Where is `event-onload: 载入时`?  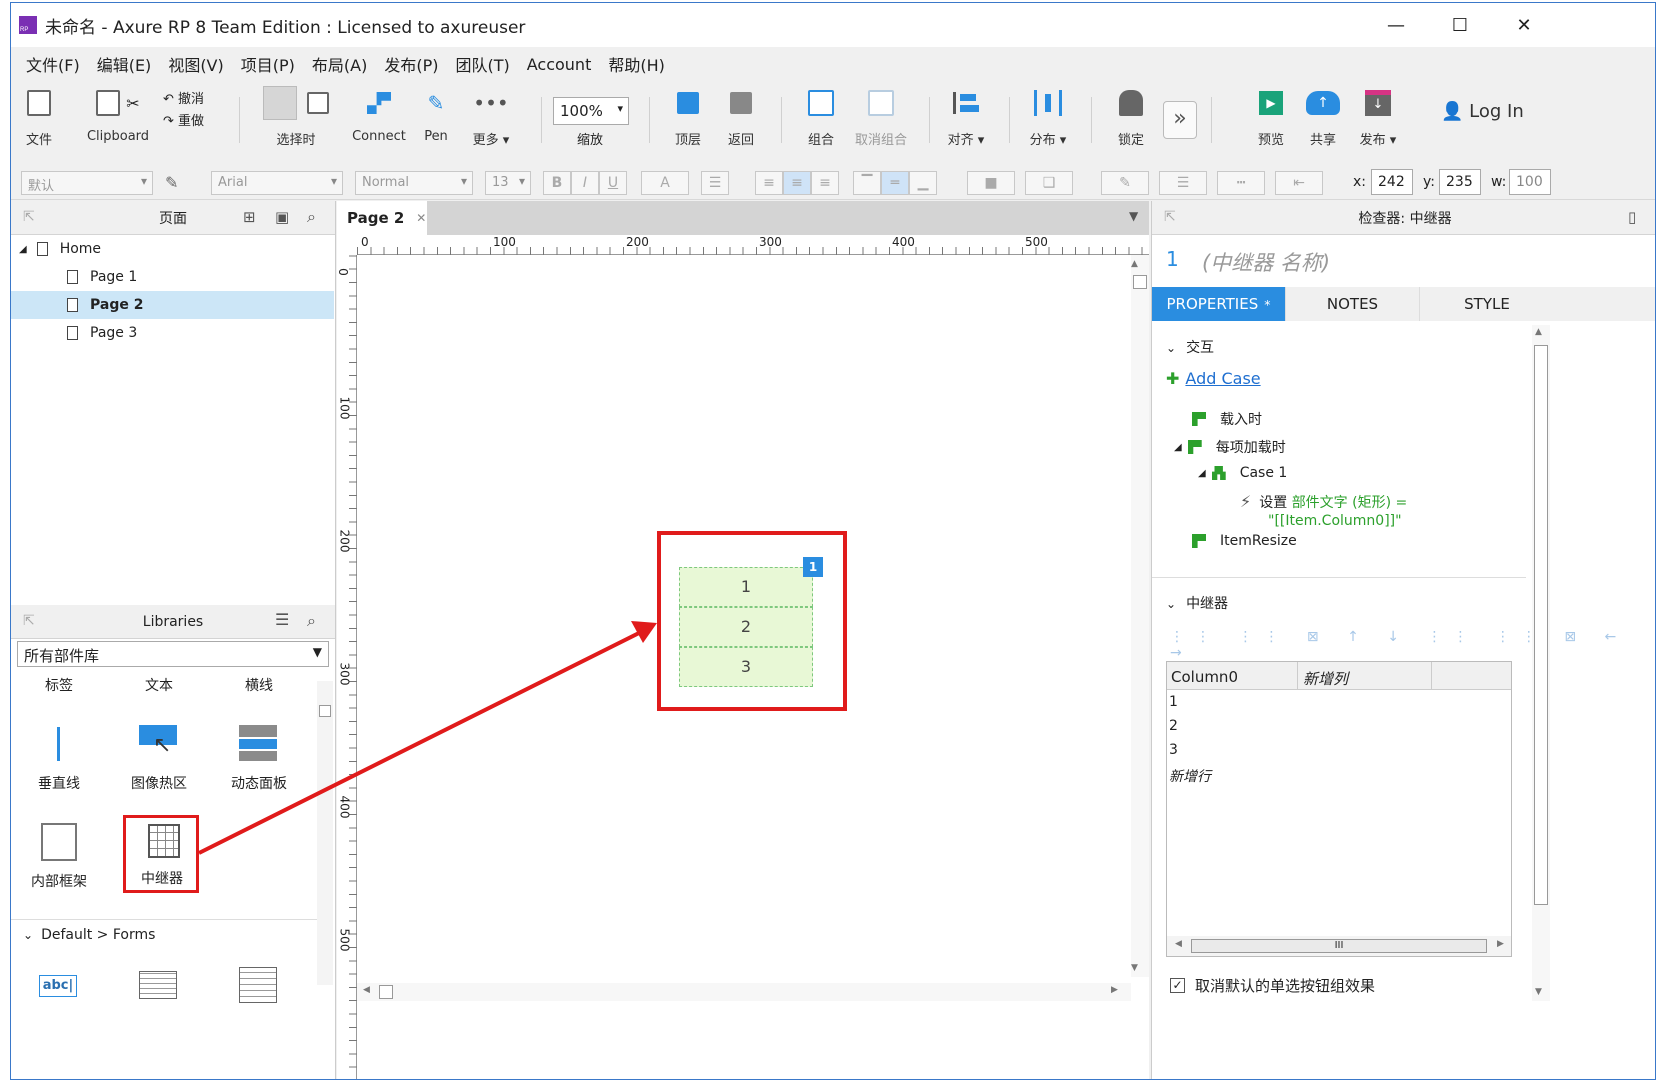 event-onload: 载入时 is located at coordinates (1227, 419).